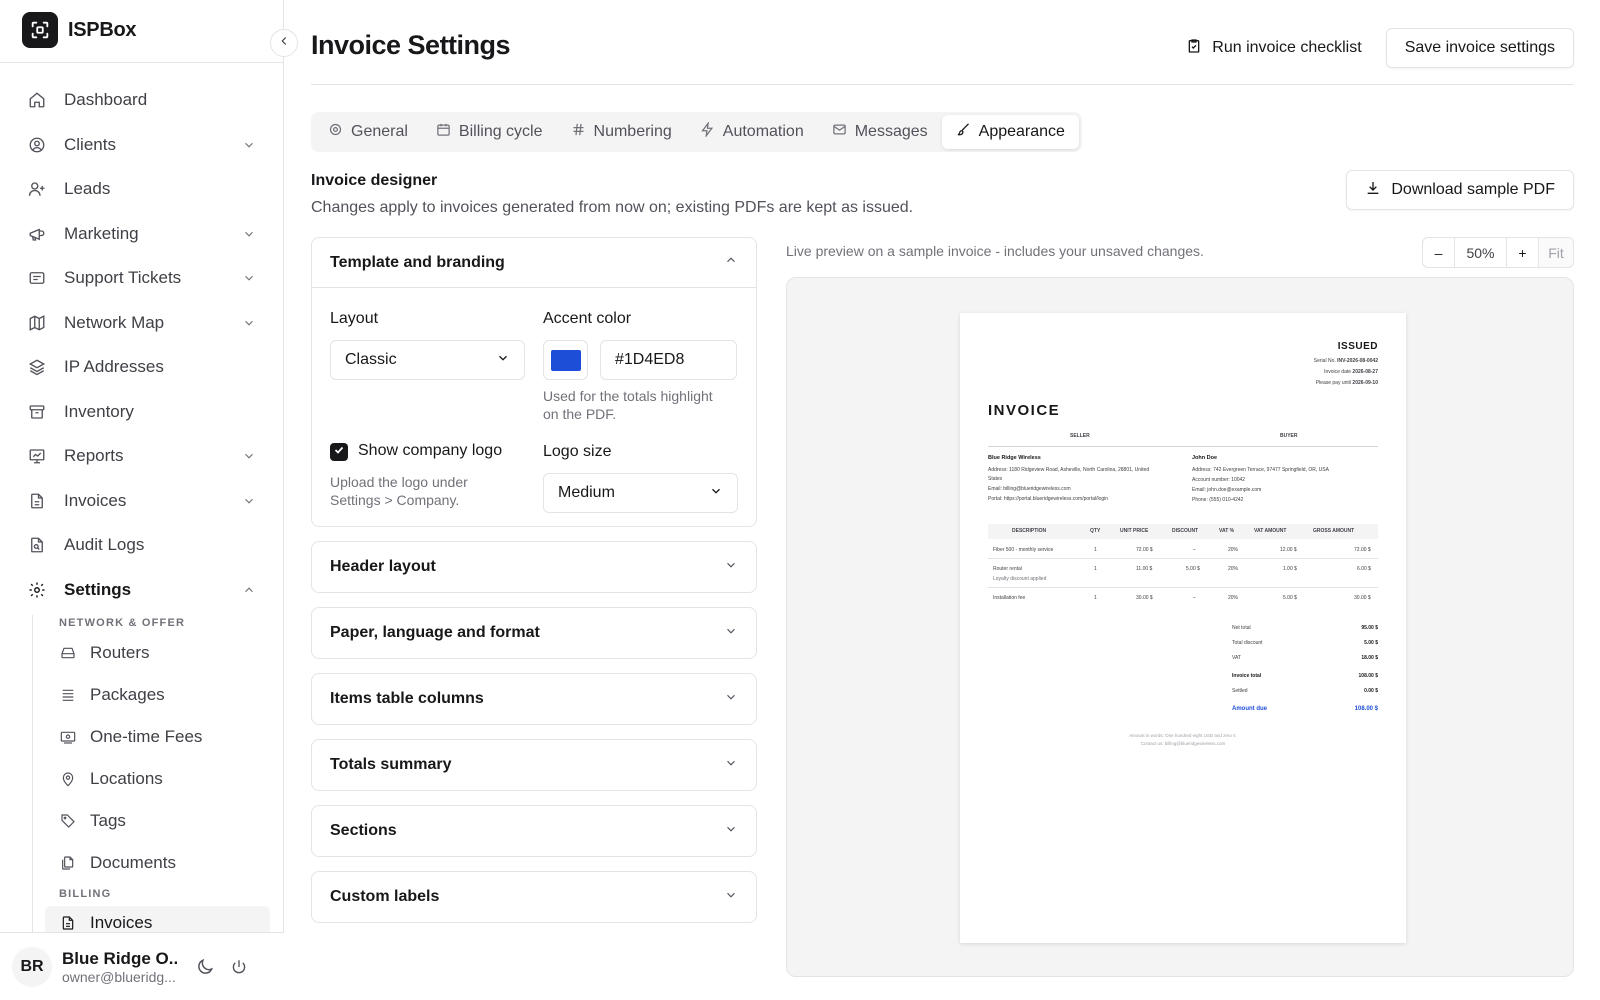 Image resolution: width=1600 pixels, height=1000 pixels. What do you see at coordinates (1144, 550) in the screenshot?
I see `row-unit-price: 72.00 $` at bounding box center [1144, 550].